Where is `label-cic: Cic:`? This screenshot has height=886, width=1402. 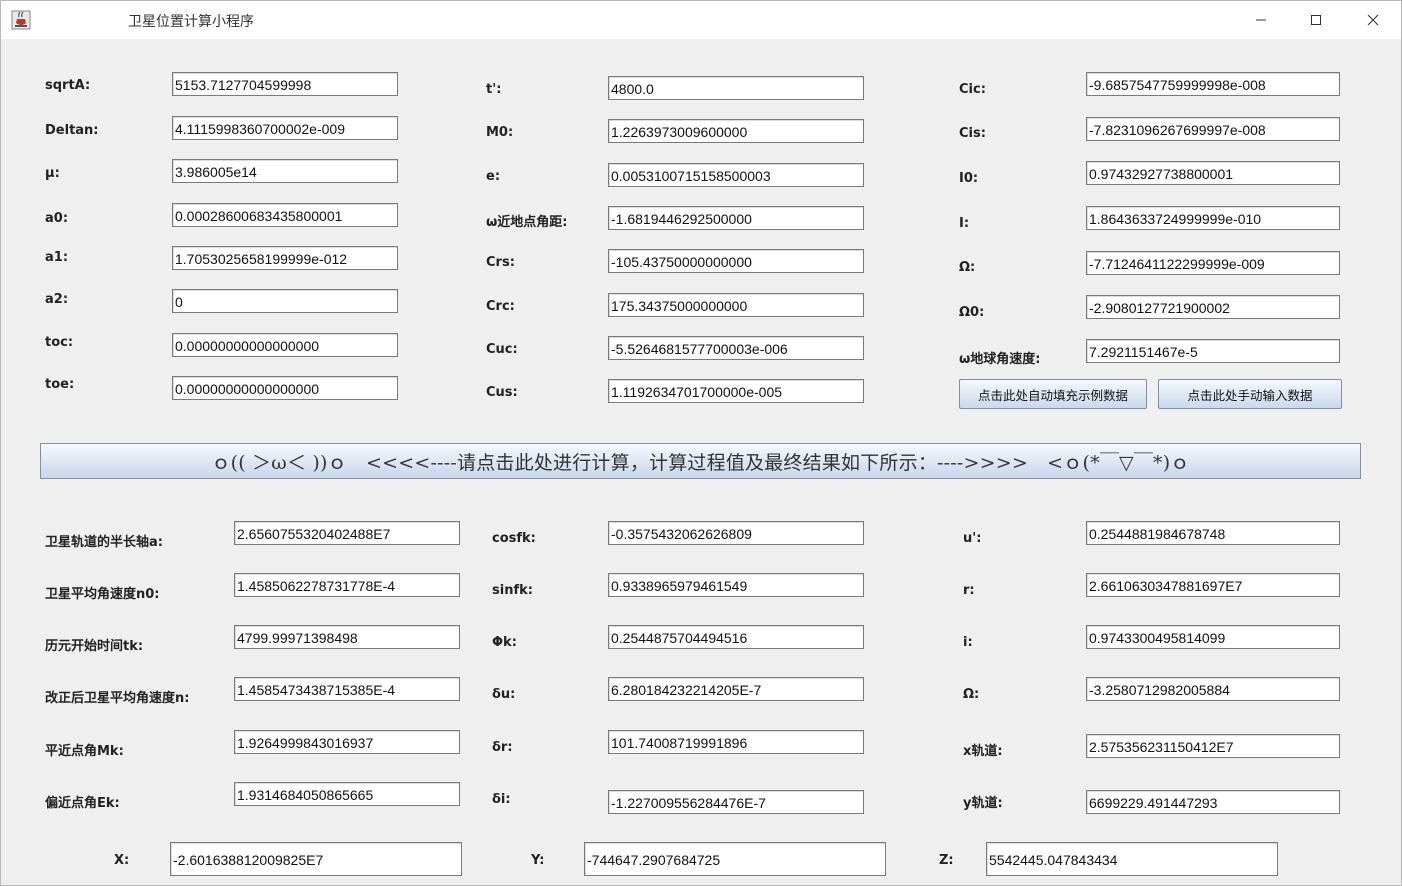 label-cic: Cic: is located at coordinates (972, 89).